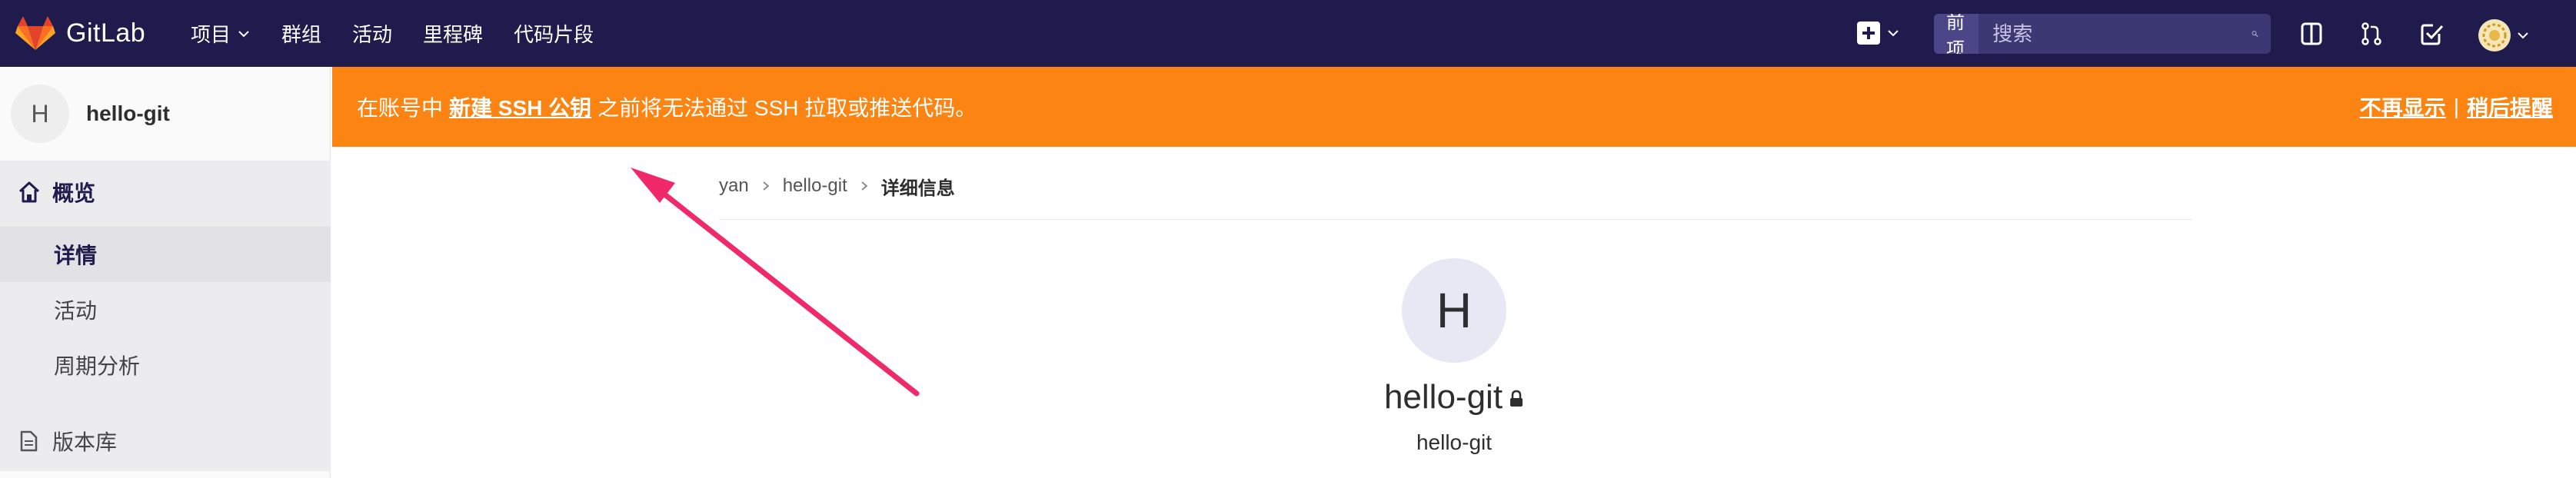 This screenshot has width=2576, height=478. What do you see at coordinates (1443, 397) in the screenshot?
I see `project-title-text: hello-git` at bounding box center [1443, 397].